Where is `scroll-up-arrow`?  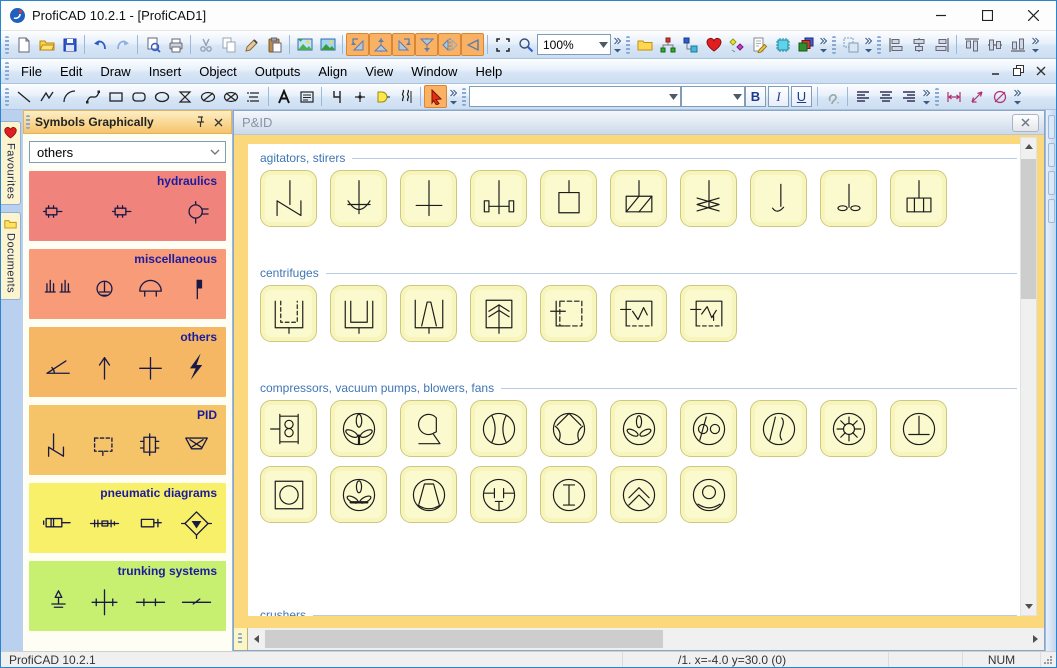
scroll-up-arrow is located at coordinates (1028, 146).